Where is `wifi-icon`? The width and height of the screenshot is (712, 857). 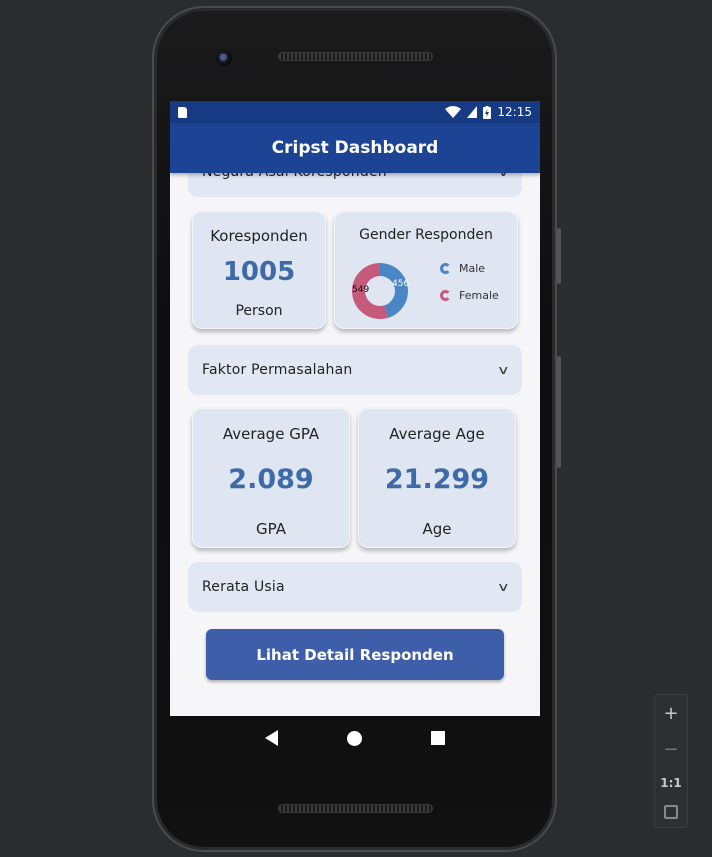
wifi-icon is located at coordinates (453, 112).